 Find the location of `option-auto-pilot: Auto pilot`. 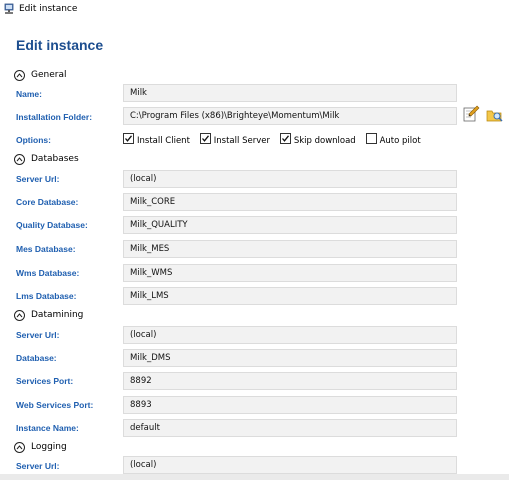

option-auto-pilot: Auto pilot is located at coordinates (393, 139).